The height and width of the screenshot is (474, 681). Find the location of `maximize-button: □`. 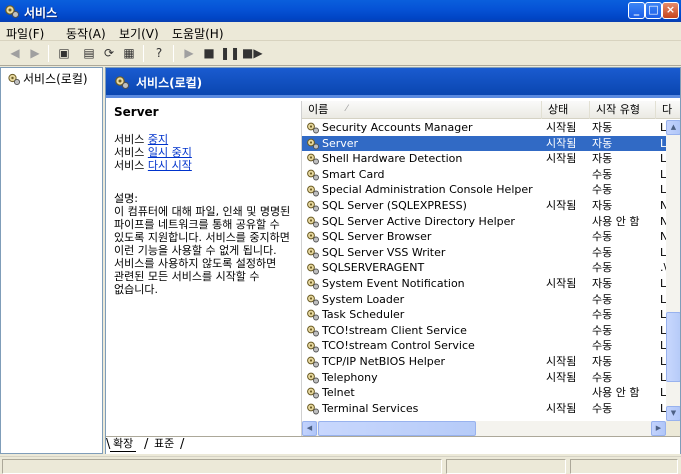

maximize-button: □ is located at coordinates (653, 10).